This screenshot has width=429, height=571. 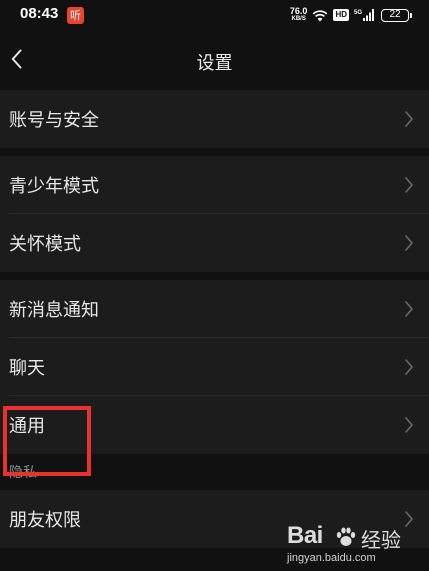 What do you see at coordinates (341, 15) in the screenshot?
I see `hd-badge: HD` at bounding box center [341, 15].